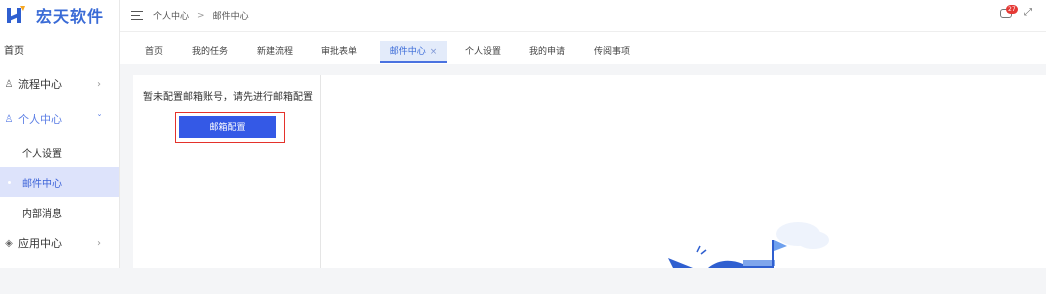 This screenshot has width=1046, height=294. I want to click on mail-config-button: 邮箱配置, so click(227, 127).